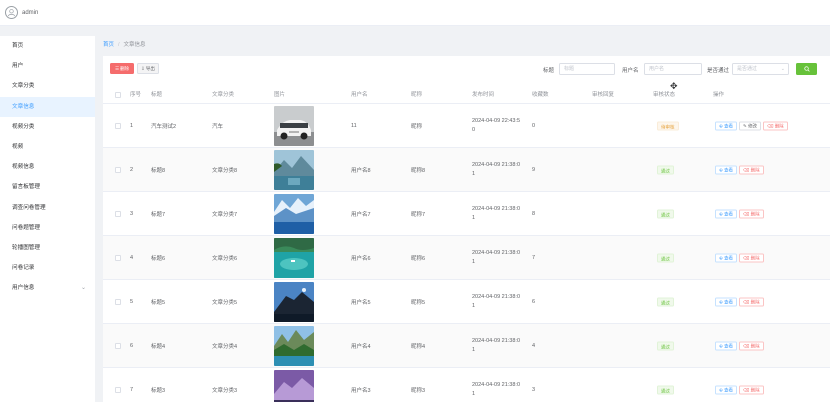 Image resolution: width=830 pixels, height=402 pixels. What do you see at coordinates (534, 125) in the screenshot?
I see `row-favorites: 0` at bounding box center [534, 125].